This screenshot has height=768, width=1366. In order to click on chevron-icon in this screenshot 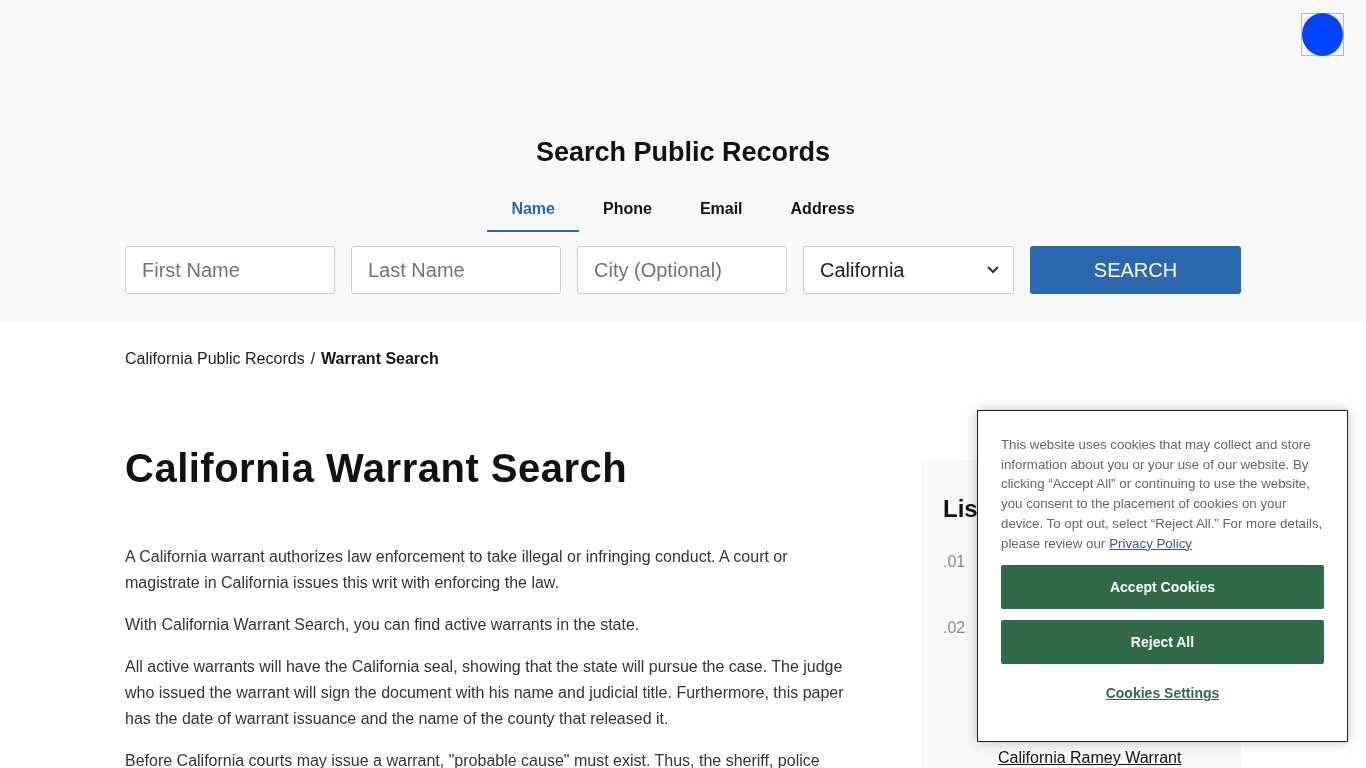, I will do `click(993, 270)`.